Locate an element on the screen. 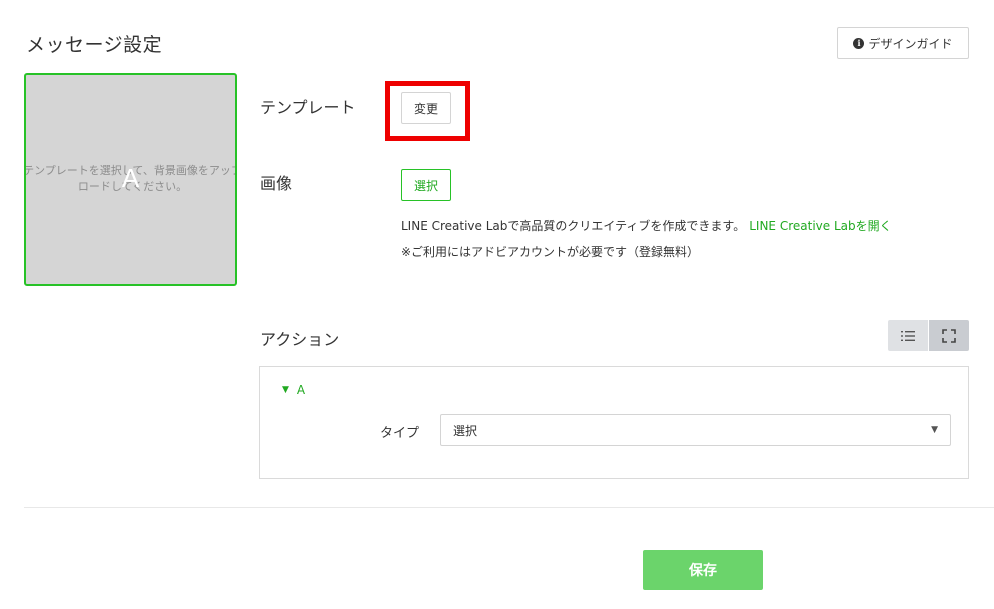  fullscreen-view-button is located at coordinates (949, 335).